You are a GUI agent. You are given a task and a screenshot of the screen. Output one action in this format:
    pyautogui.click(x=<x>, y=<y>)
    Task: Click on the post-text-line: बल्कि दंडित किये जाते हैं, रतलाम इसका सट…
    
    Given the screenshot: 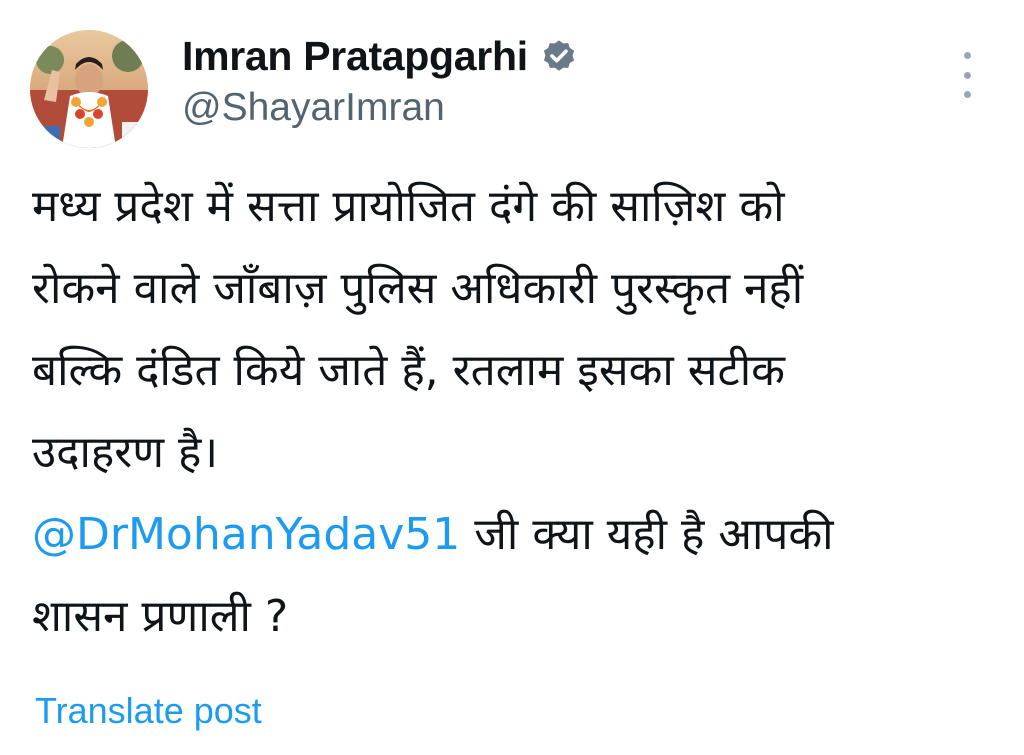 What is the action you would take?
    pyautogui.click(x=408, y=370)
    